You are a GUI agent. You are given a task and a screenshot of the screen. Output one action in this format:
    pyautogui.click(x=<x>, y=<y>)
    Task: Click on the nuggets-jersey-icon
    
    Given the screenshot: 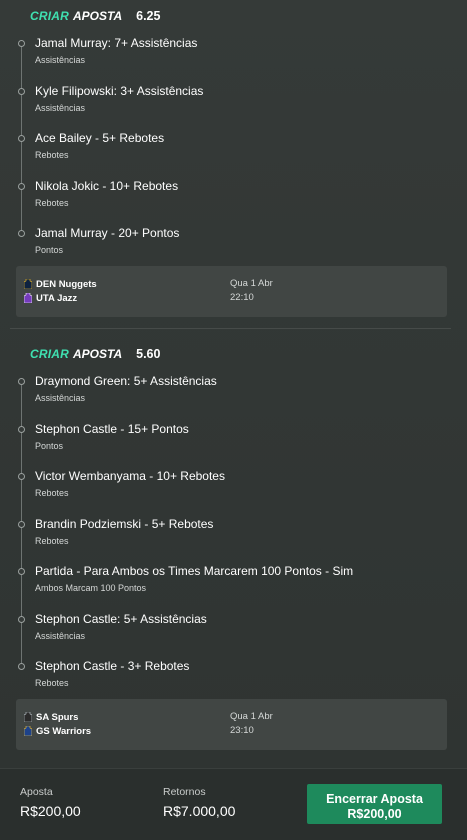 What is the action you would take?
    pyautogui.click(x=28, y=284)
    